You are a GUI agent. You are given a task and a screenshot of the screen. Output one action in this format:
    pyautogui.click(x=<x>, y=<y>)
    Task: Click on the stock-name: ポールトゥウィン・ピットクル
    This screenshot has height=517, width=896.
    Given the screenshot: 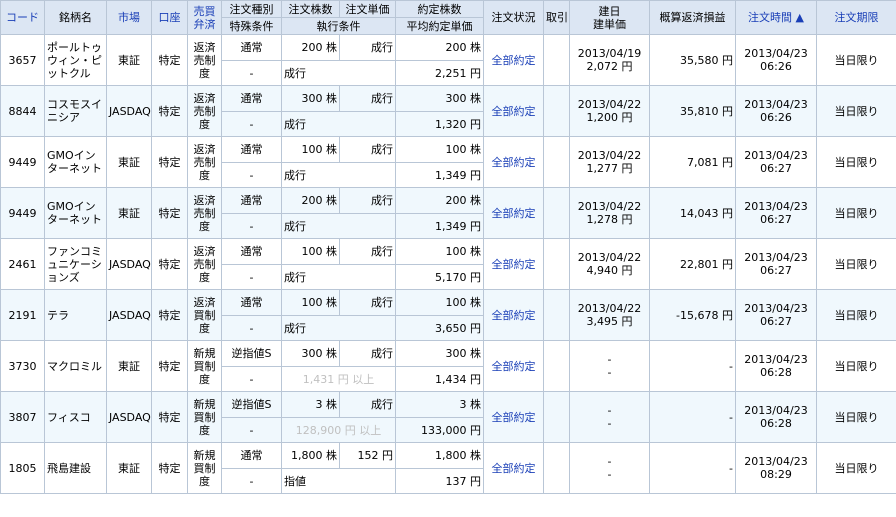 What is the action you would take?
    pyautogui.click(x=75, y=60)
    